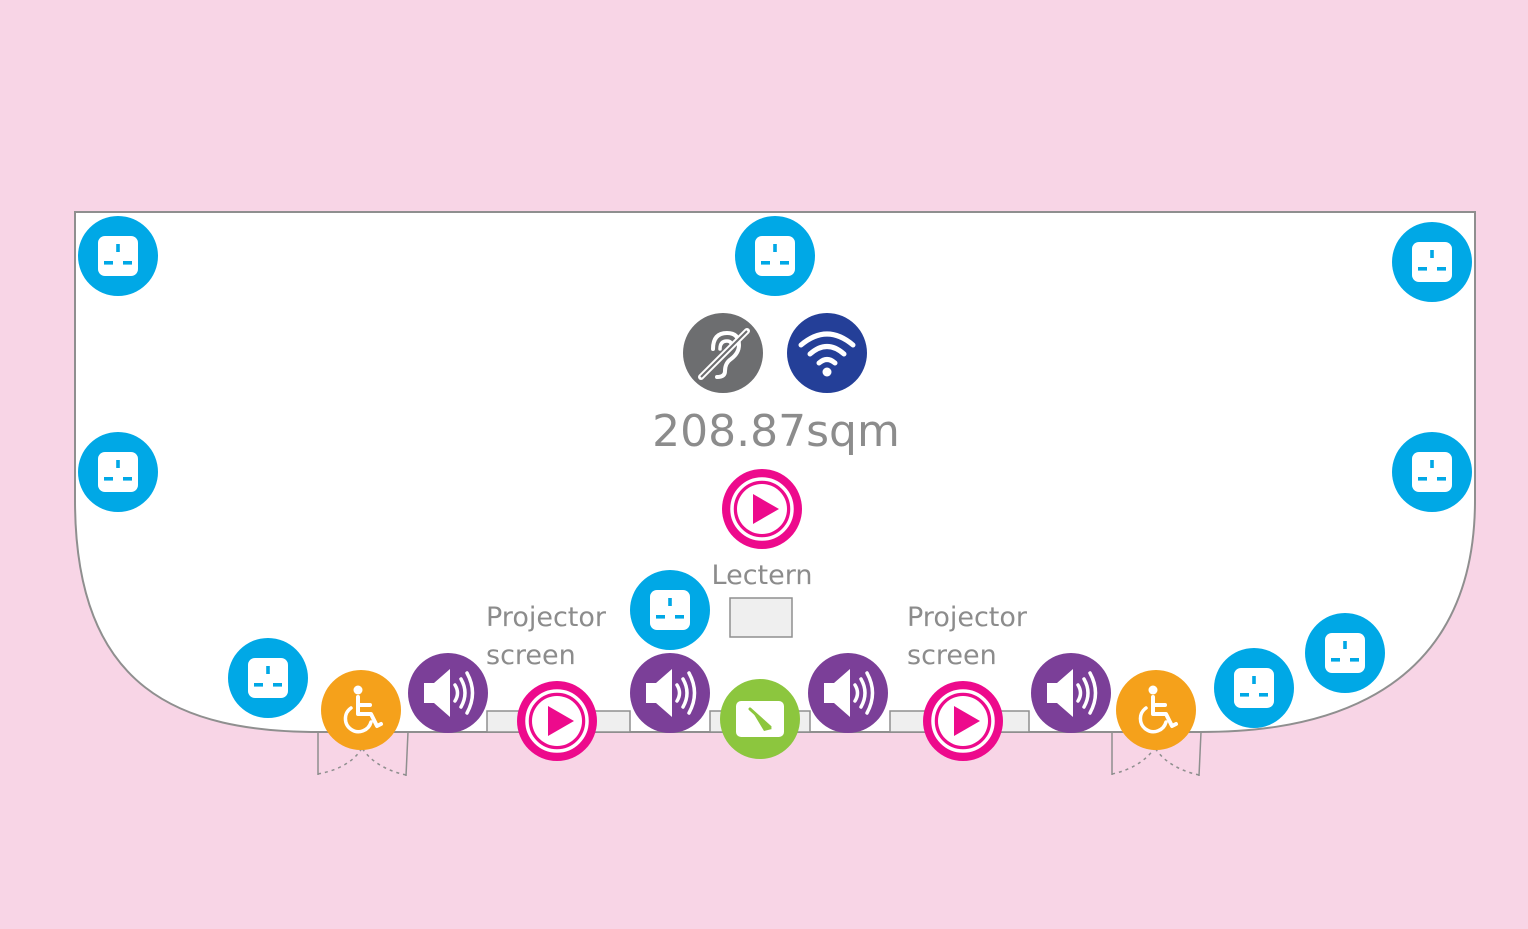 The height and width of the screenshot is (929, 1528). I want to click on wifi-icon, so click(827, 353).